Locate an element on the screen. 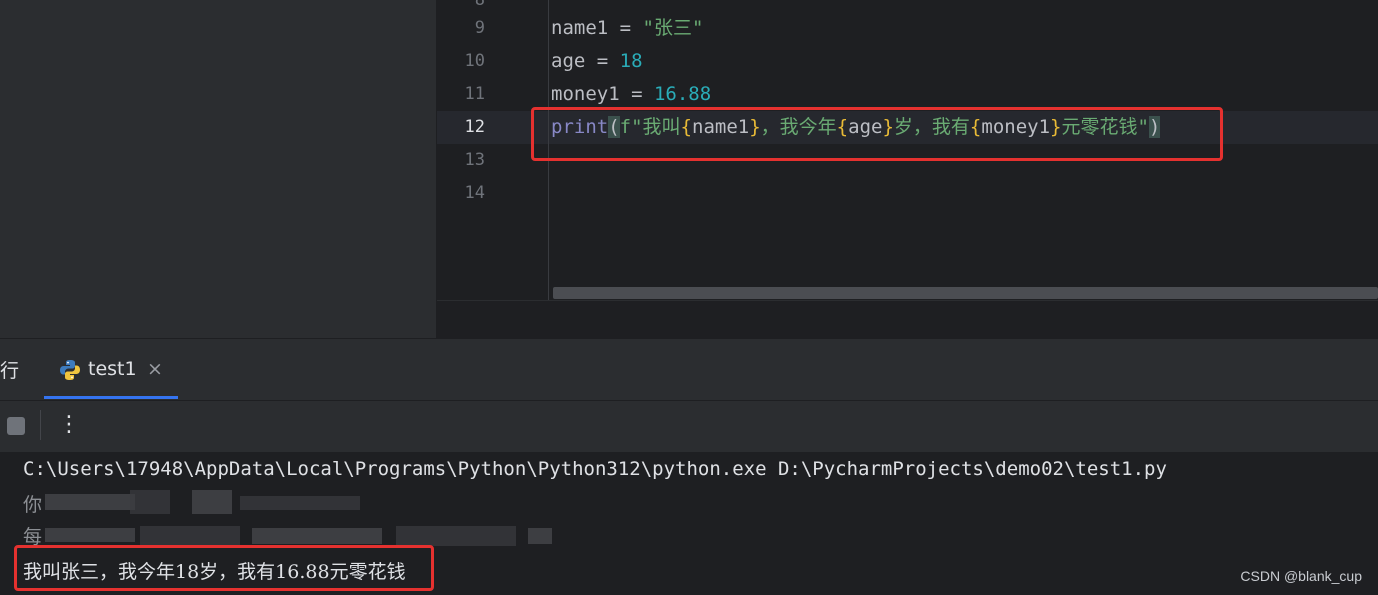 This screenshot has height=595, width=1378. line-number: 14 is located at coordinates (474, 193).